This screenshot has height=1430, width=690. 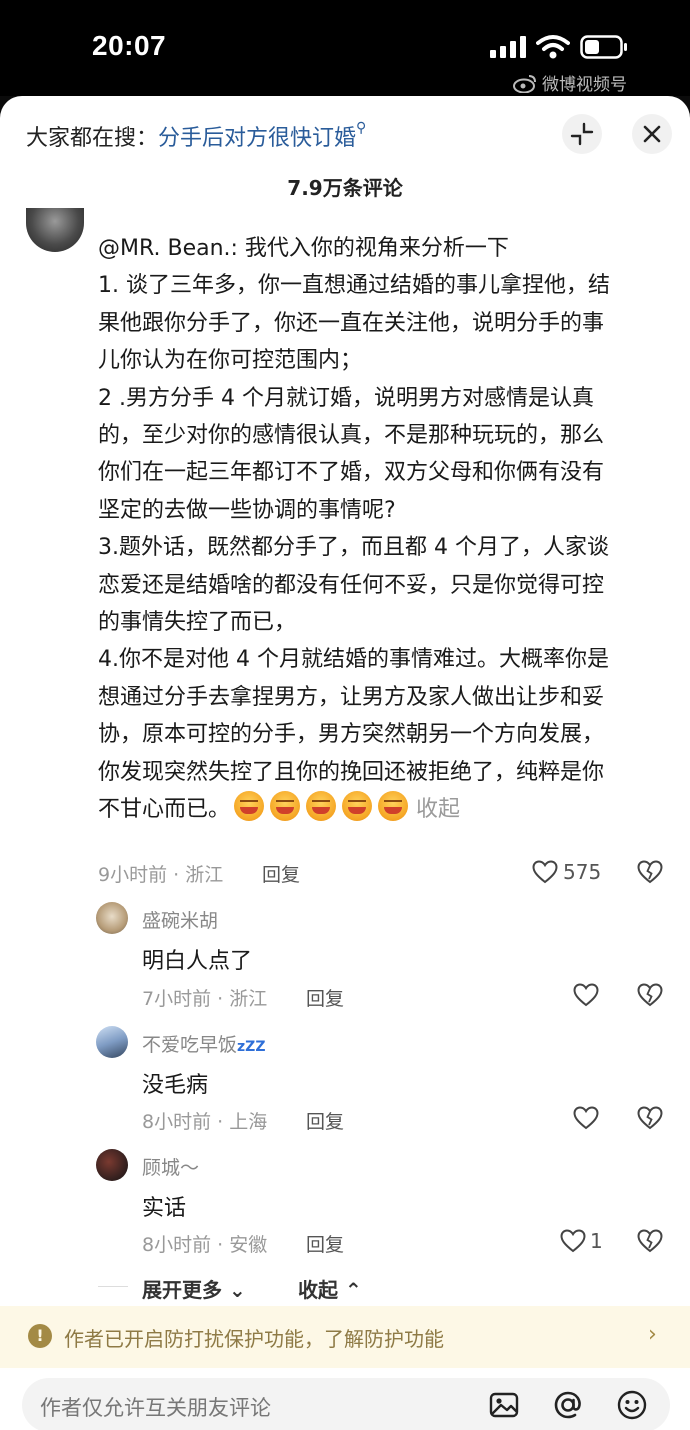 What do you see at coordinates (164, 1208) in the screenshot?
I see `reply-text: 实话` at bounding box center [164, 1208].